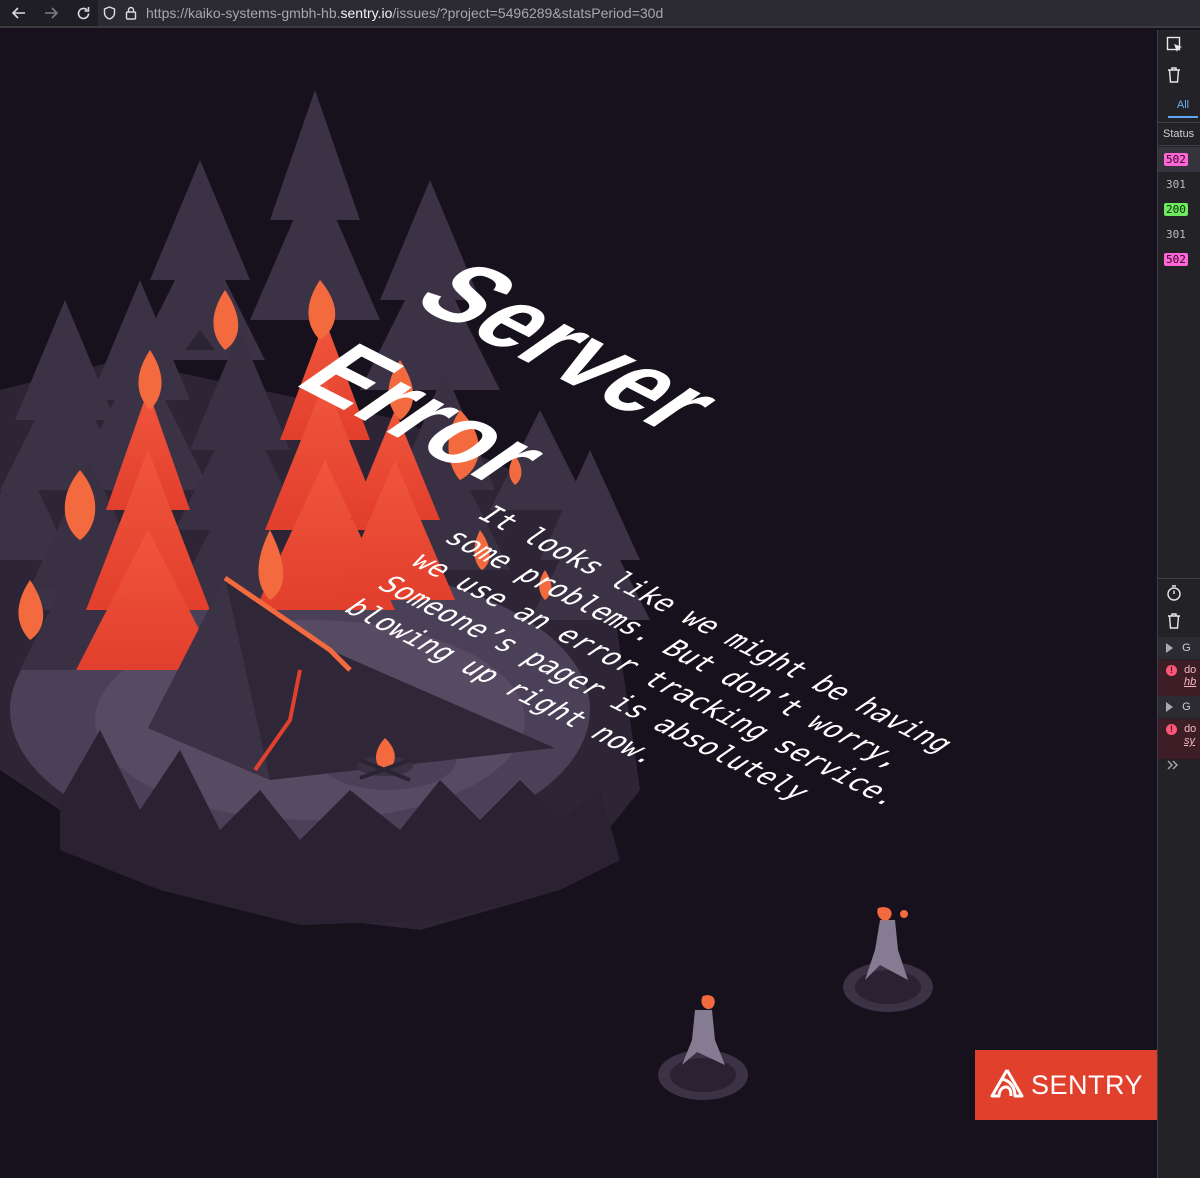  Describe the element at coordinates (1176, 209) in the screenshot. I see `status-badge: 200` at that location.